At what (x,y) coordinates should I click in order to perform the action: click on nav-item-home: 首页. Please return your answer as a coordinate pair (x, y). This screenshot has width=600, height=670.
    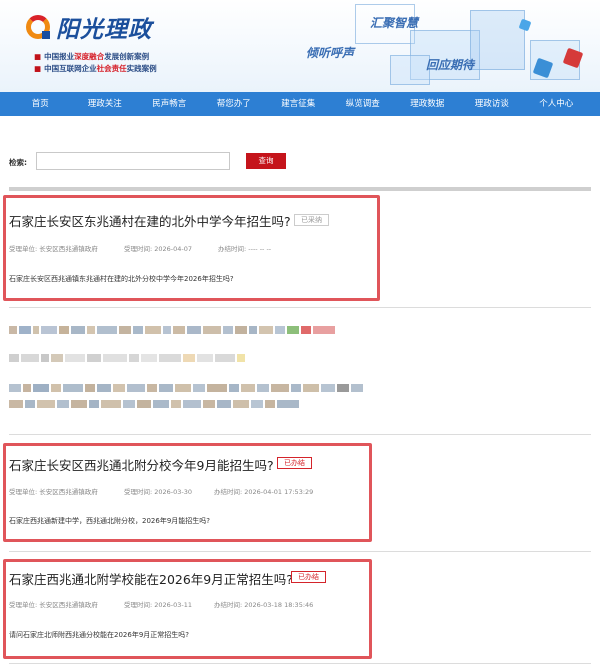
    Looking at the image, I should click on (40, 104).